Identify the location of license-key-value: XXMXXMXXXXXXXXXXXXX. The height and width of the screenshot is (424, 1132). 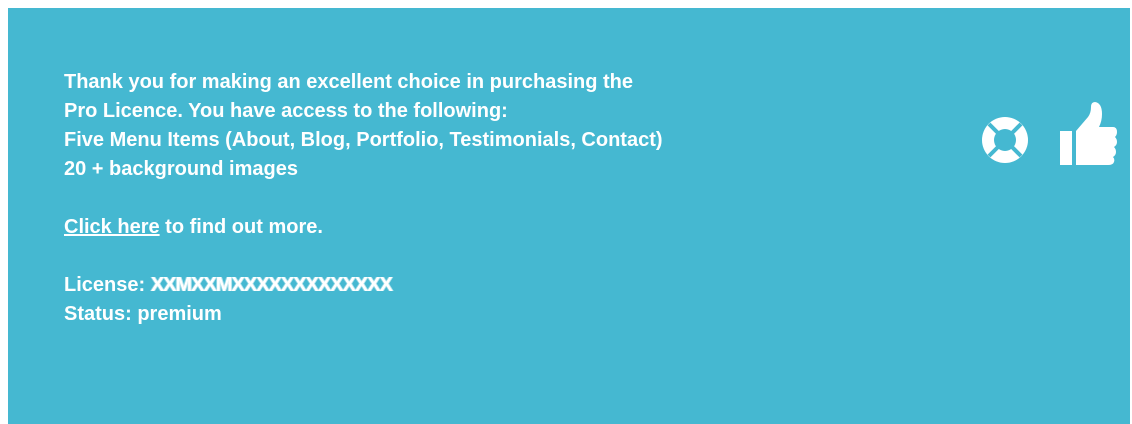
(271, 285).